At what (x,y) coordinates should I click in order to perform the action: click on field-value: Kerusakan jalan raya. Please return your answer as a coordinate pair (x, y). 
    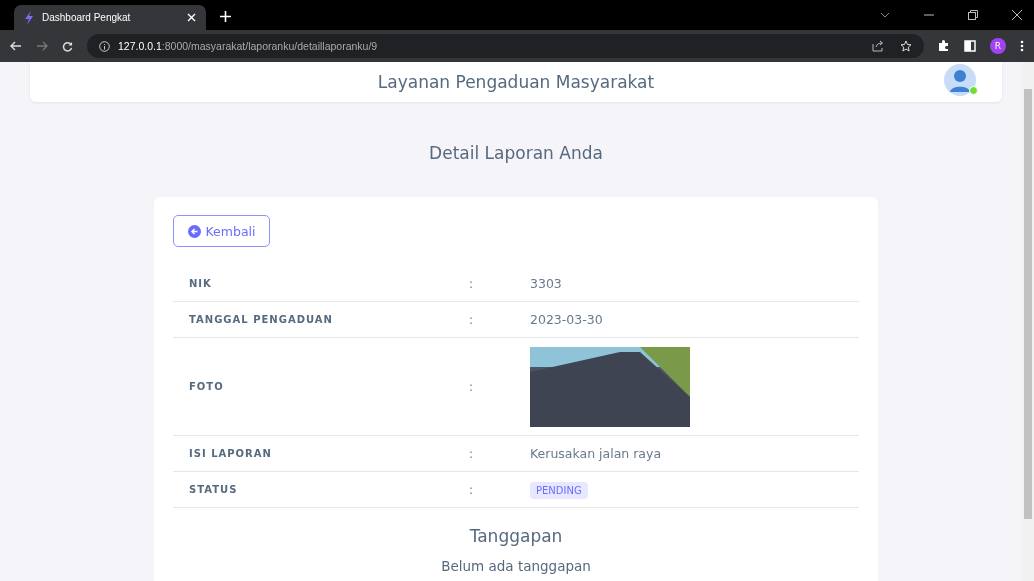
    Looking at the image, I should click on (596, 453).